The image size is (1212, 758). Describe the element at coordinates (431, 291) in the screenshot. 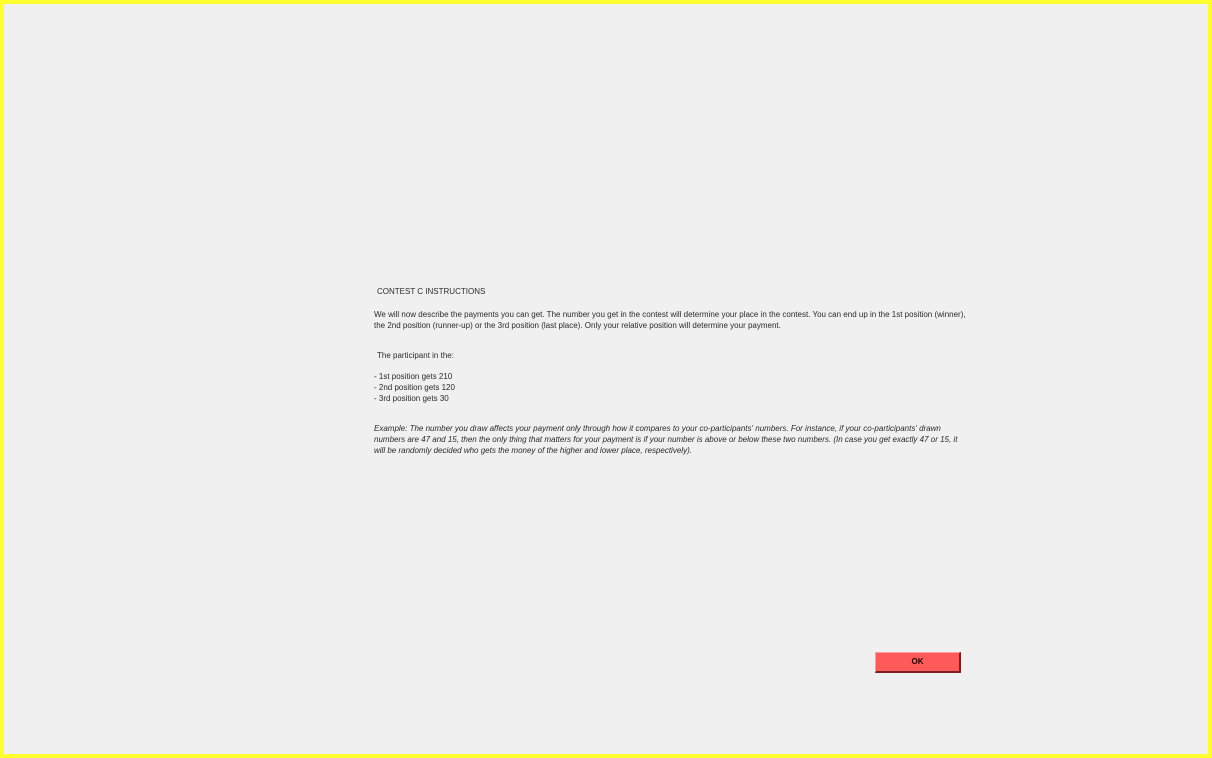

I see `instructions-title: CONTEST C INSTRUCTIONS` at that location.